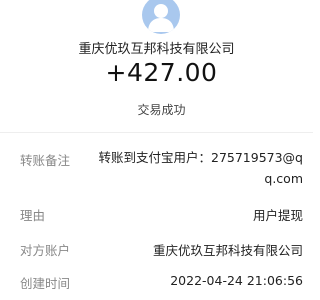  Describe the element at coordinates (227, 250) in the screenshot. I see `detail-value: 重庆优玖互邦科技有限公司` at that location.